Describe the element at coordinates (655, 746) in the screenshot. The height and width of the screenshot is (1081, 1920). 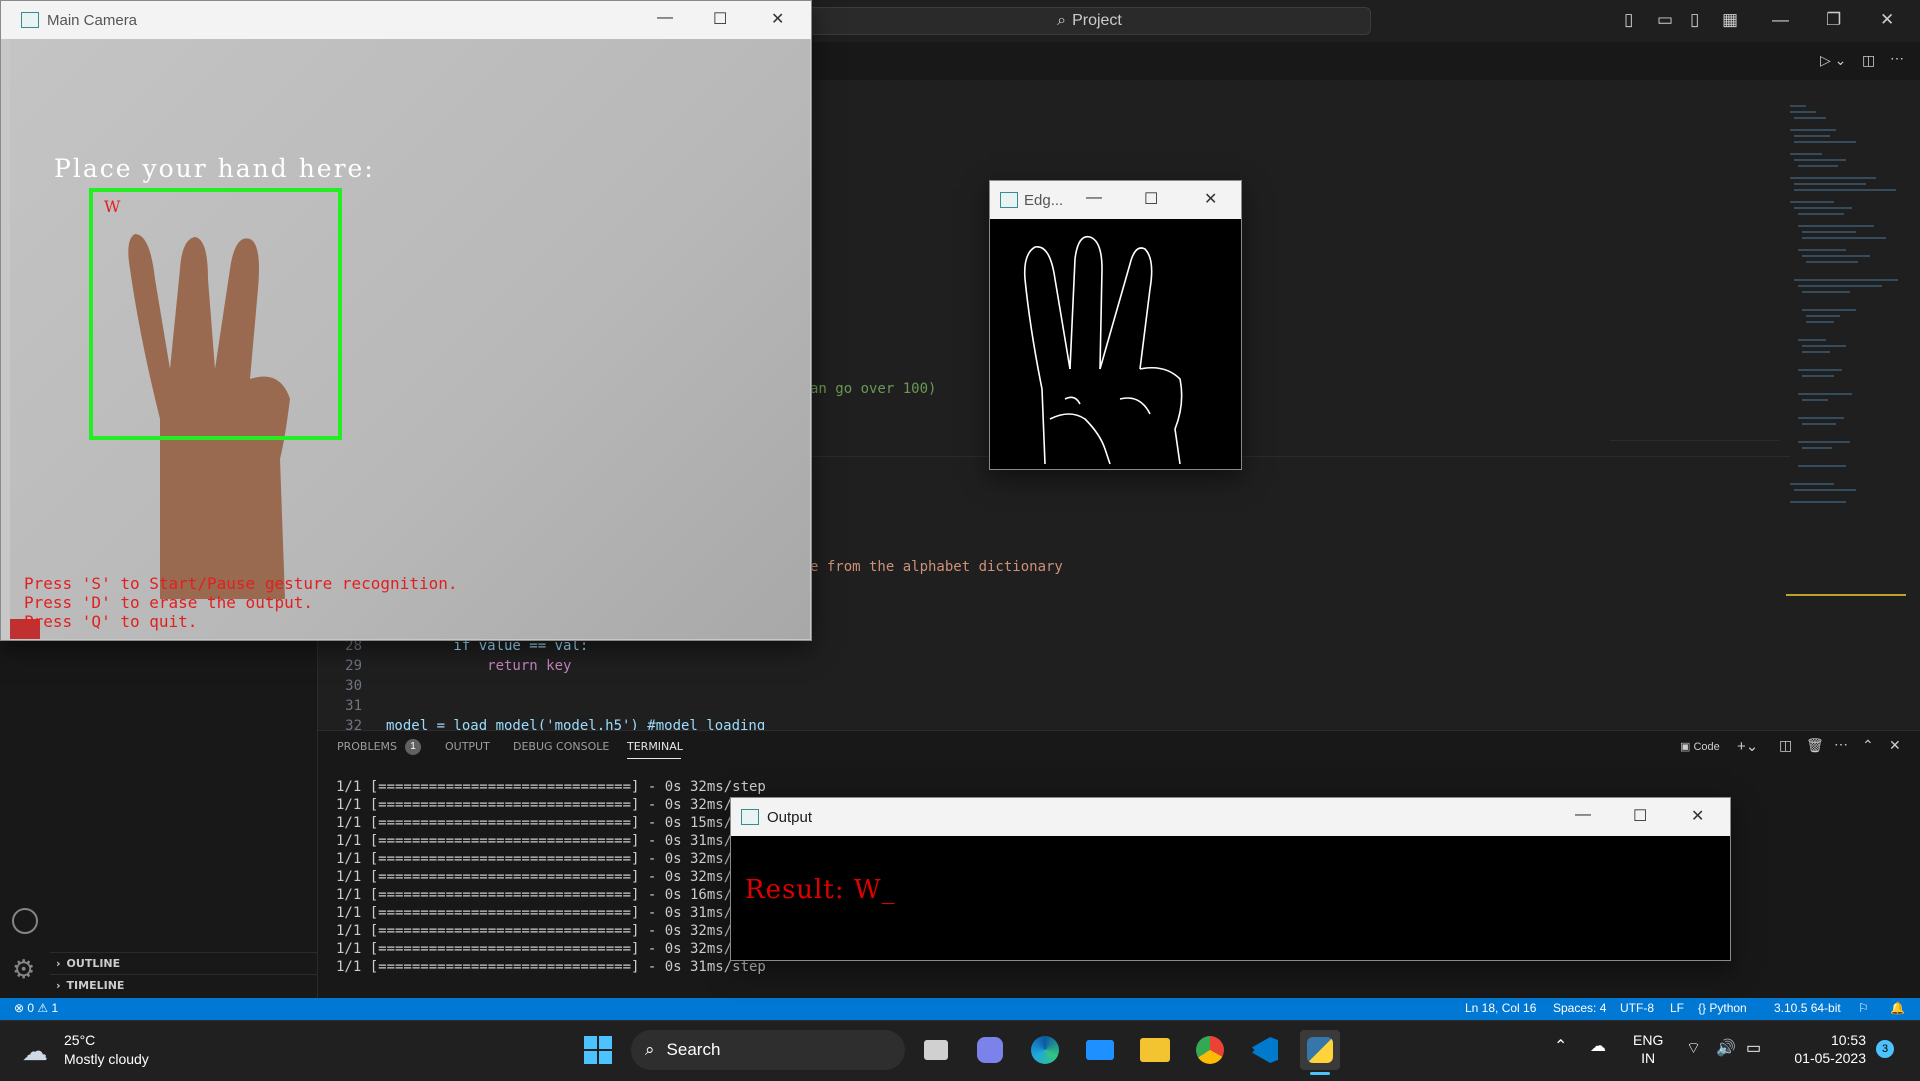
I see `tab-terminal: TERMINAL` at that location.